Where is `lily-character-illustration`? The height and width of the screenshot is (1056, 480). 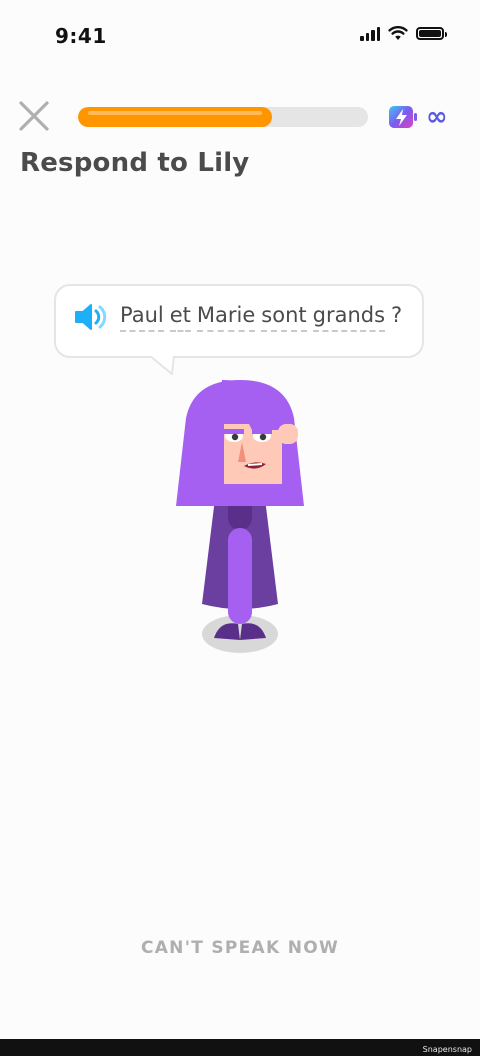 lily-character-illustration is located at coordinates (240, 516).